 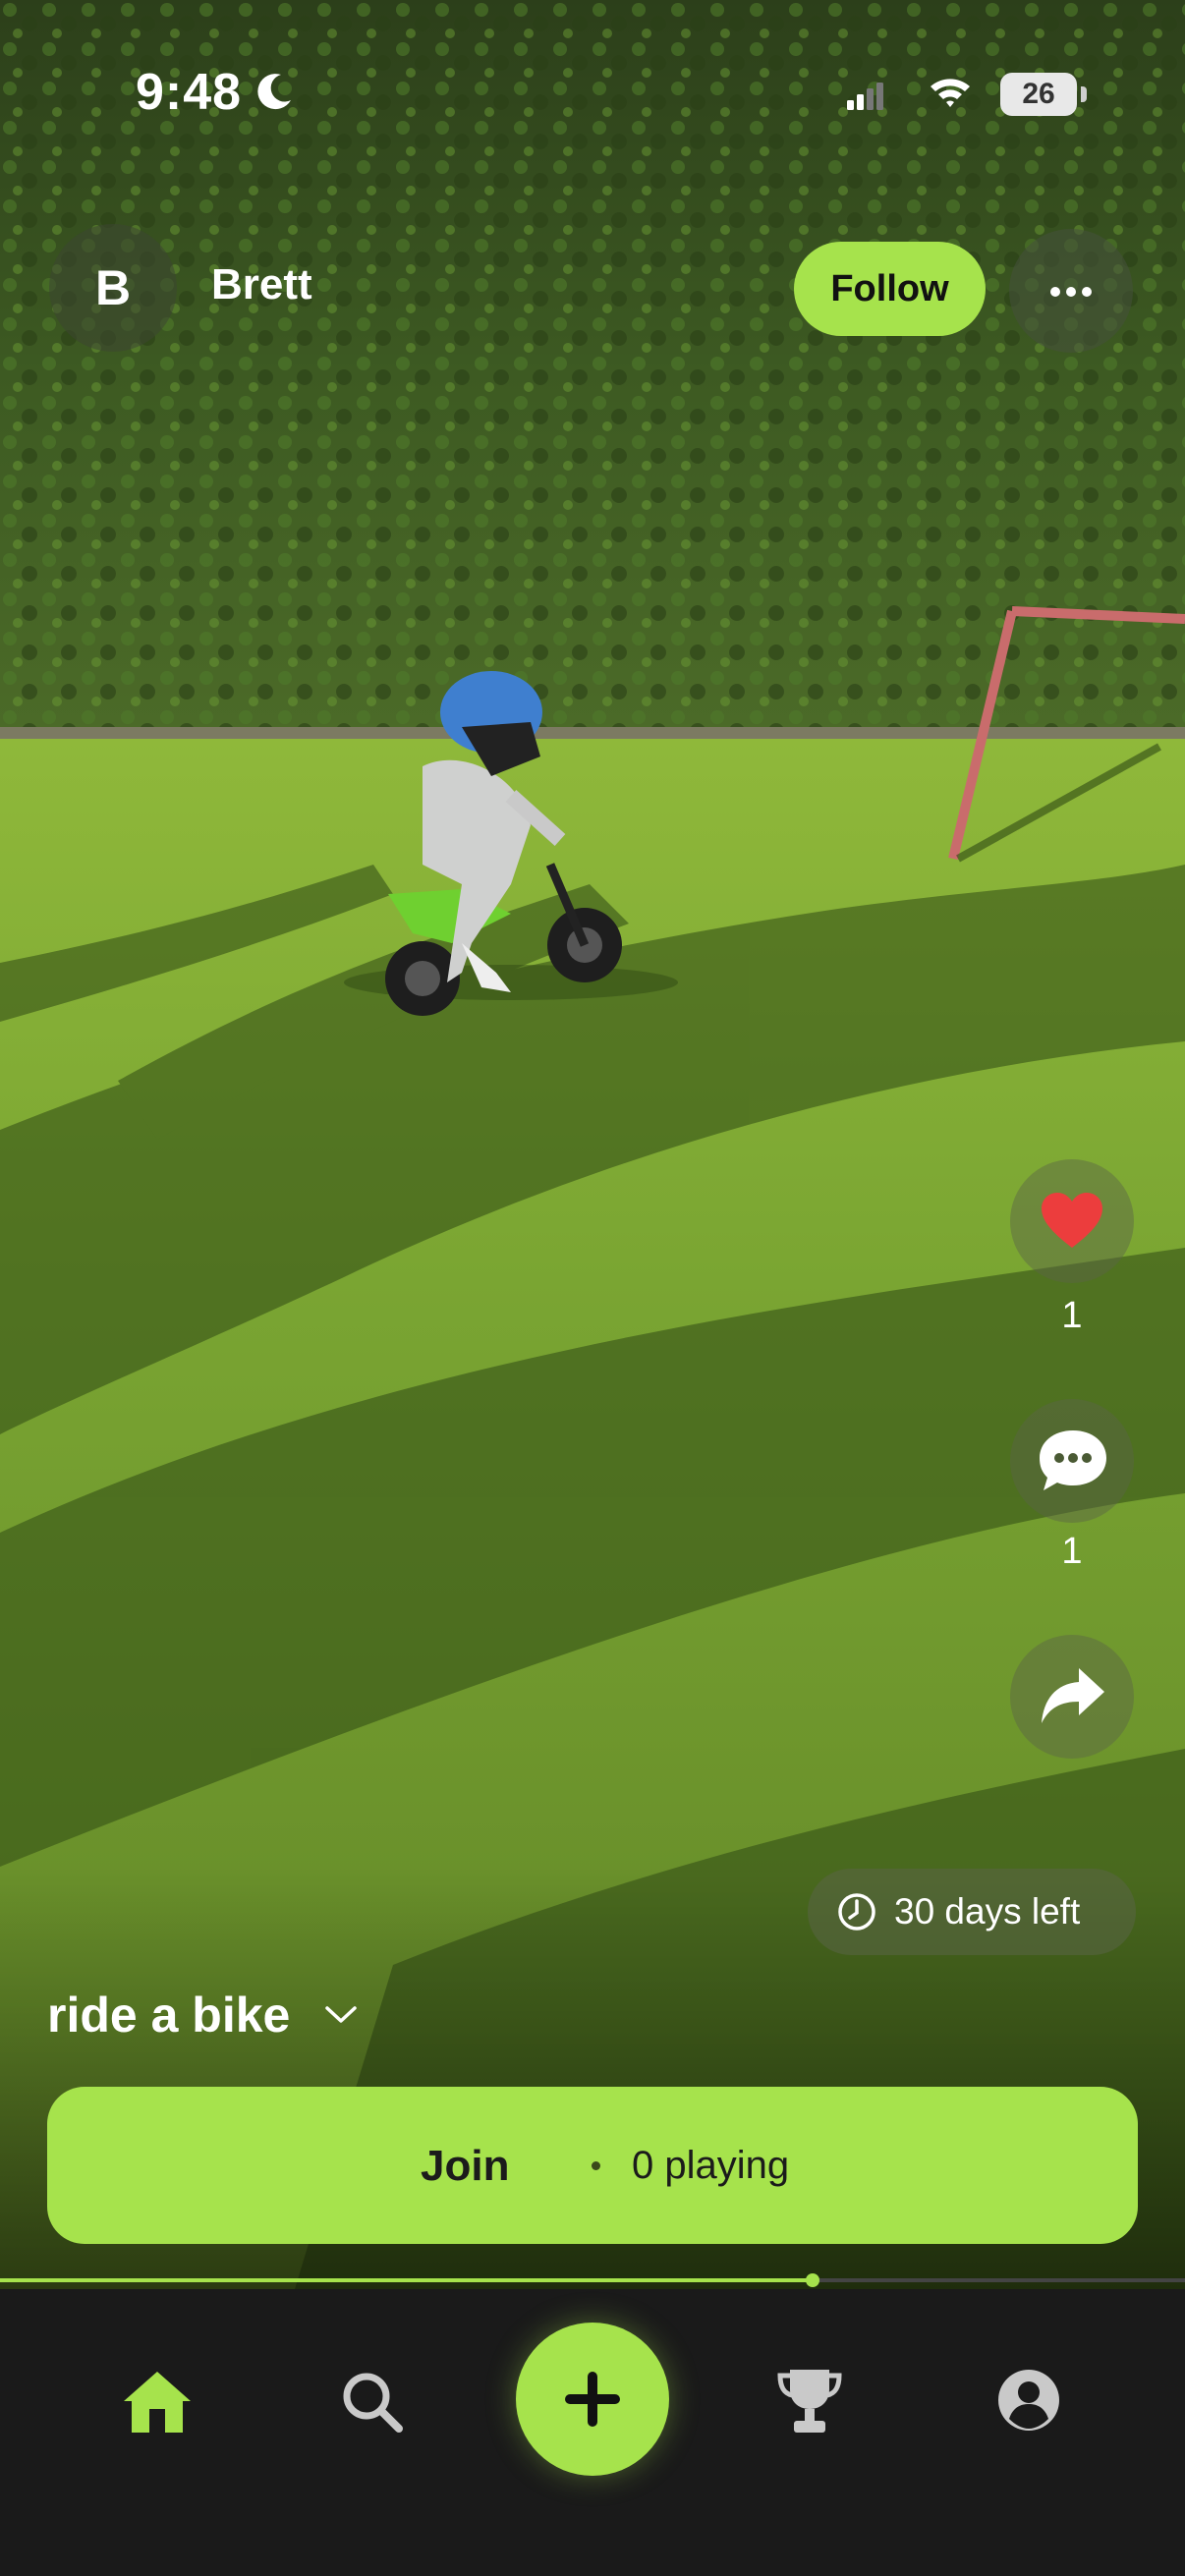 I want to click on tab-home, so click(x=157, y=2404).